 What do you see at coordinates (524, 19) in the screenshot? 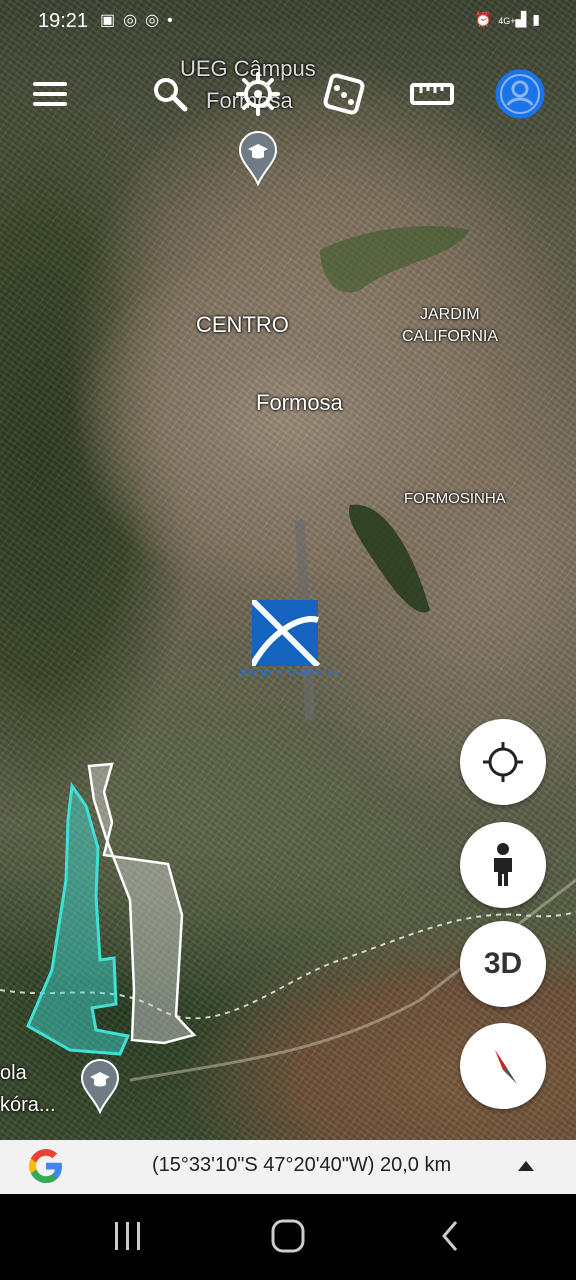
I see `signal-icon: ▟` at bounding box center [524, 19].